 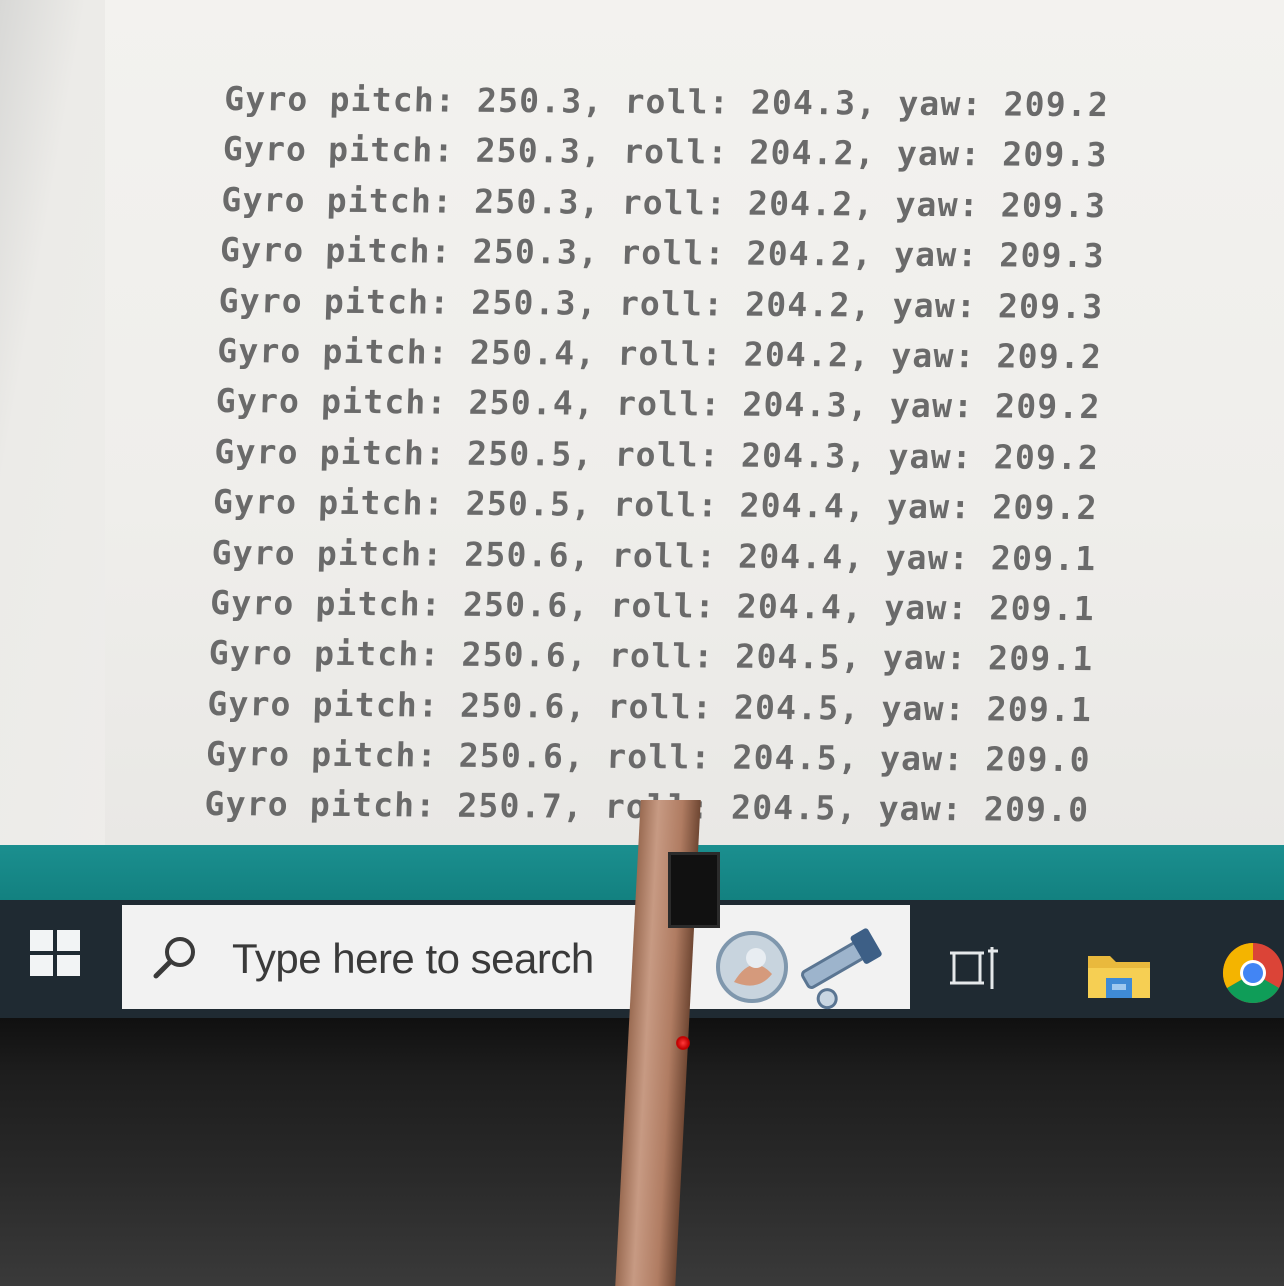 I want to click on board-connector, so click(x=694, y=890).